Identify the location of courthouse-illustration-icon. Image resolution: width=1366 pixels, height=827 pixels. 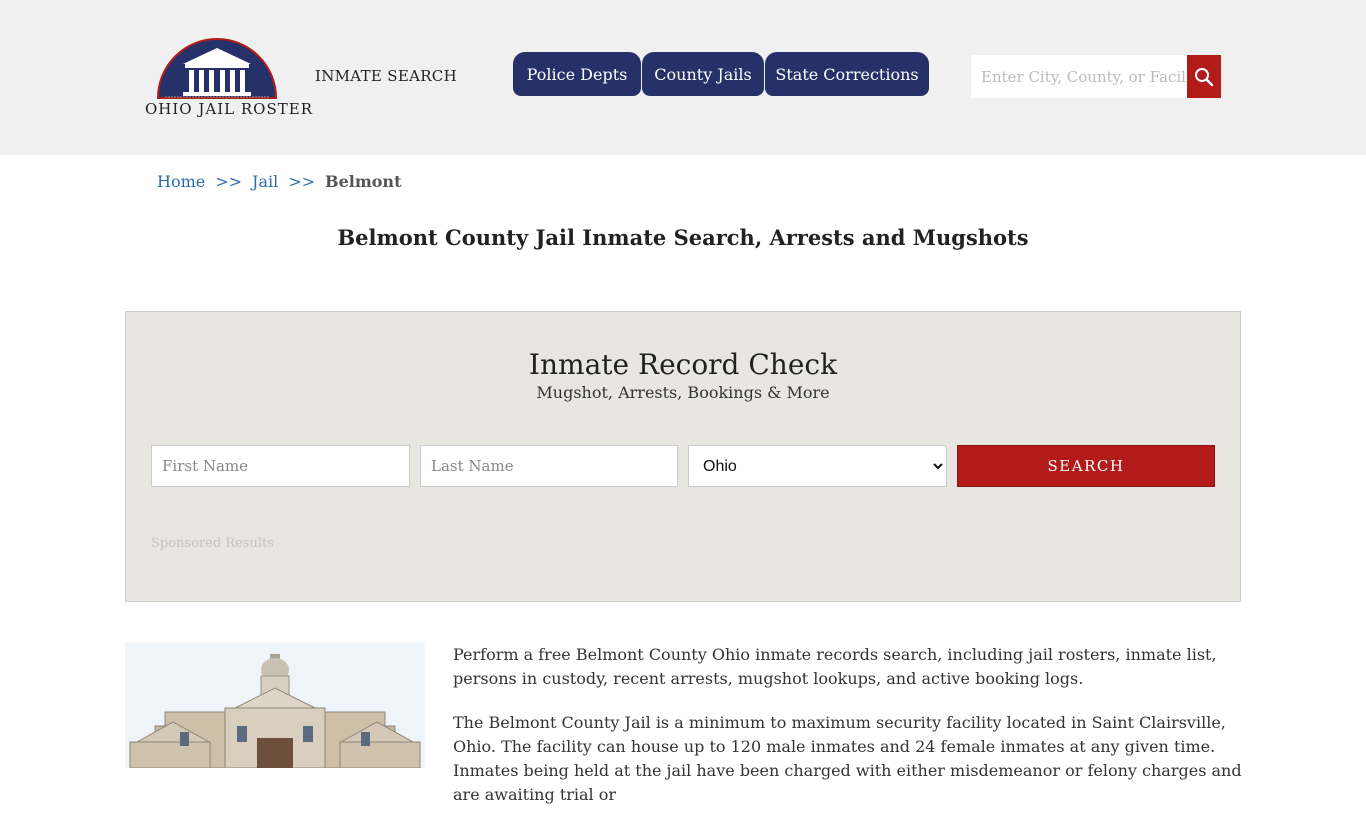
(275, 705).